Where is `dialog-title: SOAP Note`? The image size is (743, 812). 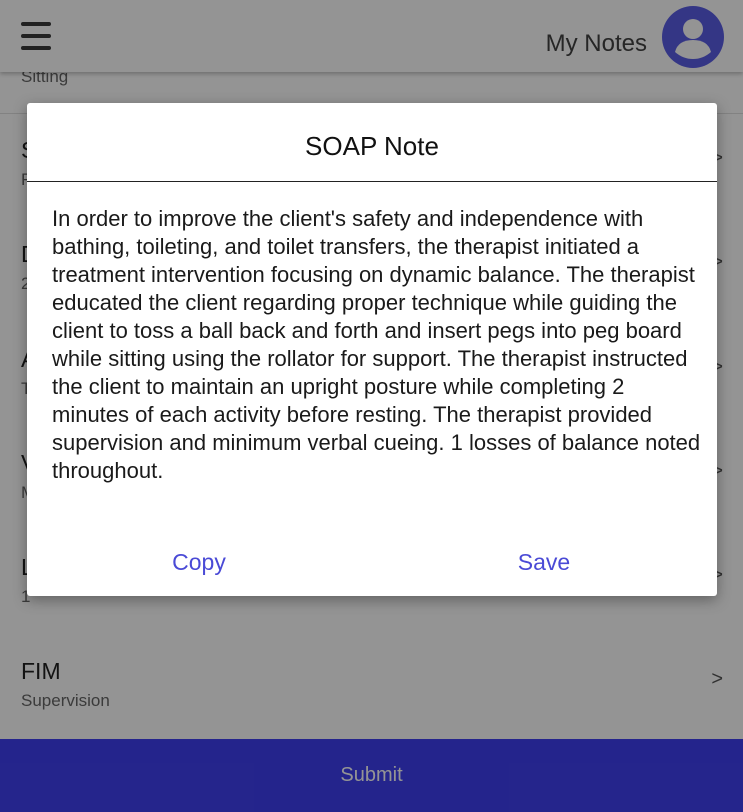 dialog-title: SOAP Note is located at coordinates (372, 146).